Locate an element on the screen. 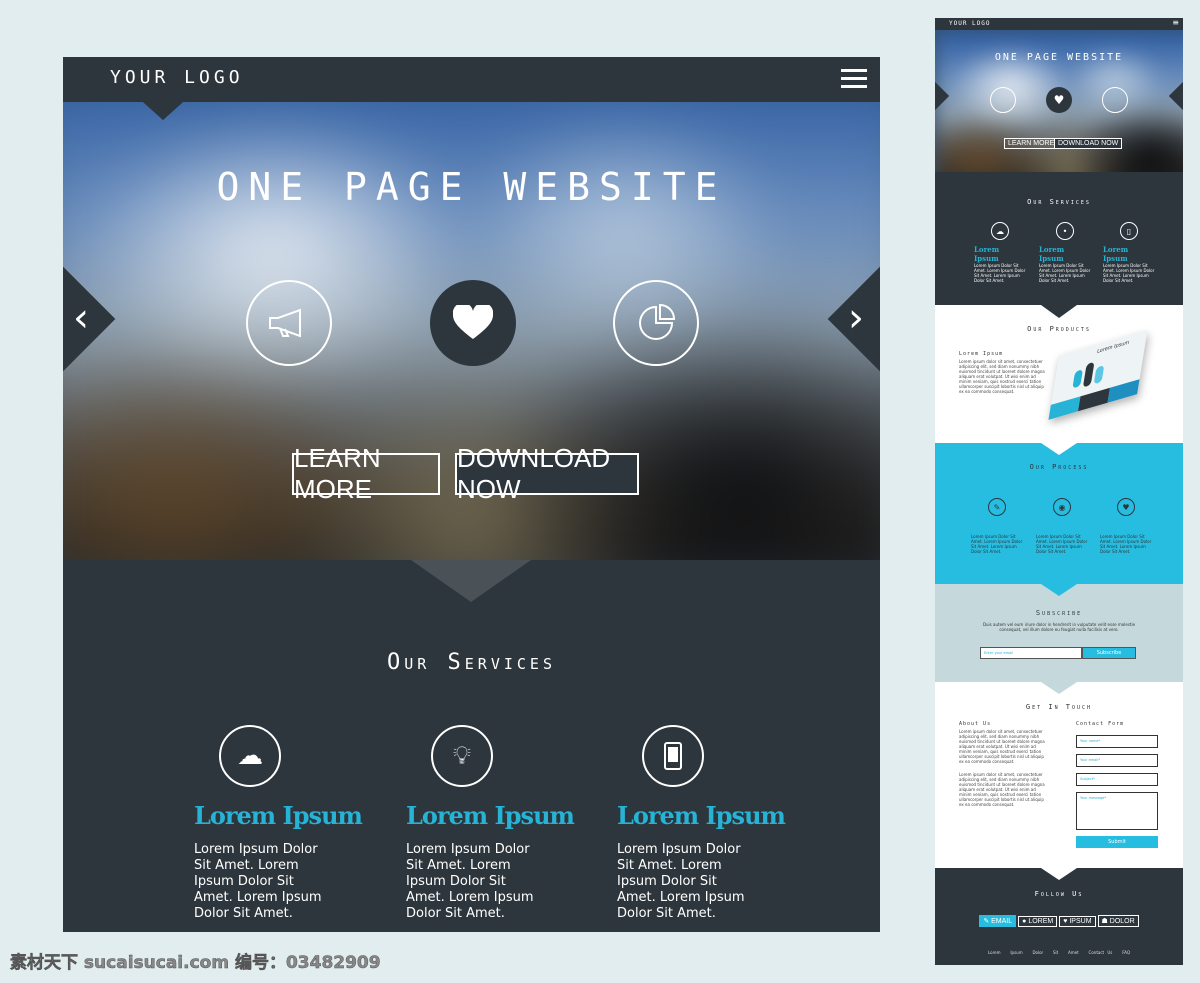  mini-logo: YOUR LOGO is located at coordinates (970, 23).